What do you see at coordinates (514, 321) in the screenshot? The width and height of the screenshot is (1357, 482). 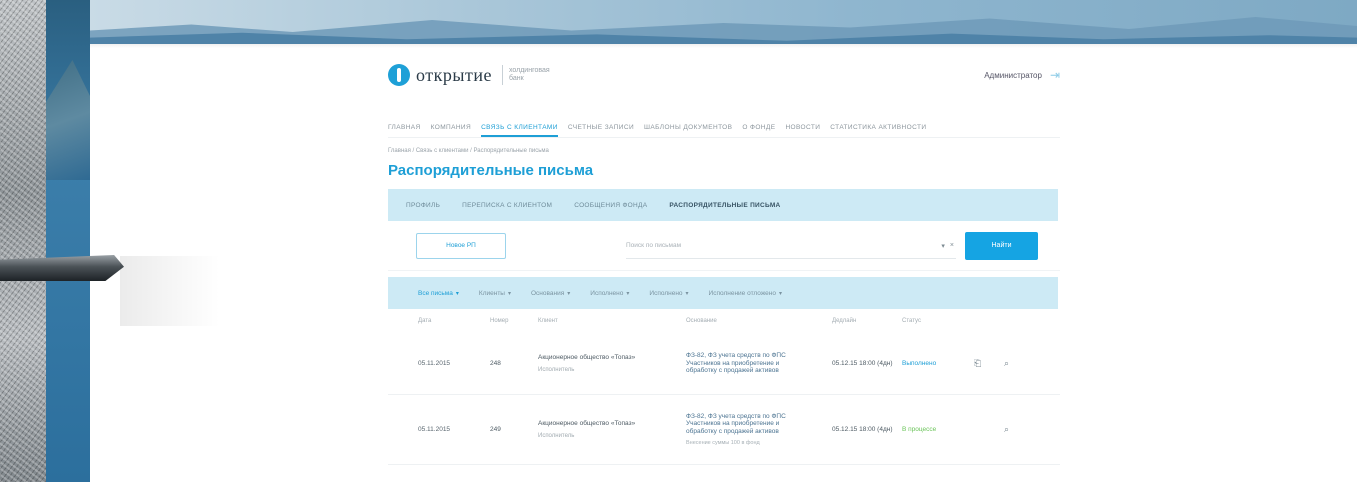 I see `col-number: Номер` at bounding box center [514, 321].